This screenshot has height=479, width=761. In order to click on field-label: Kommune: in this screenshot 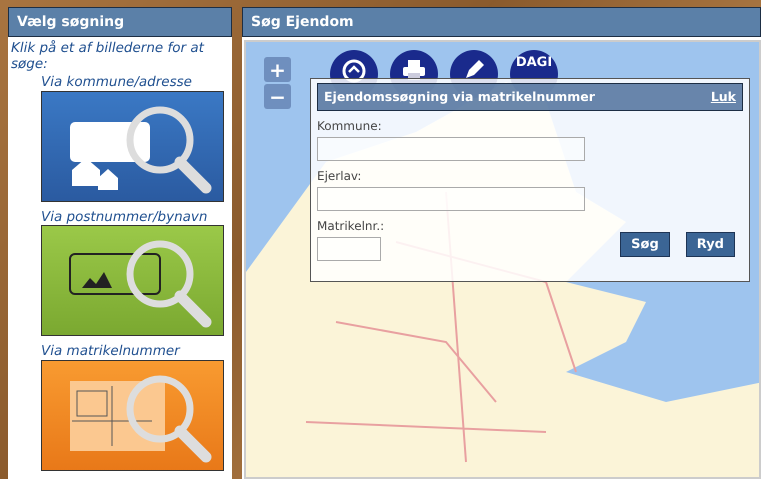, I will do `click(350, 126)`.